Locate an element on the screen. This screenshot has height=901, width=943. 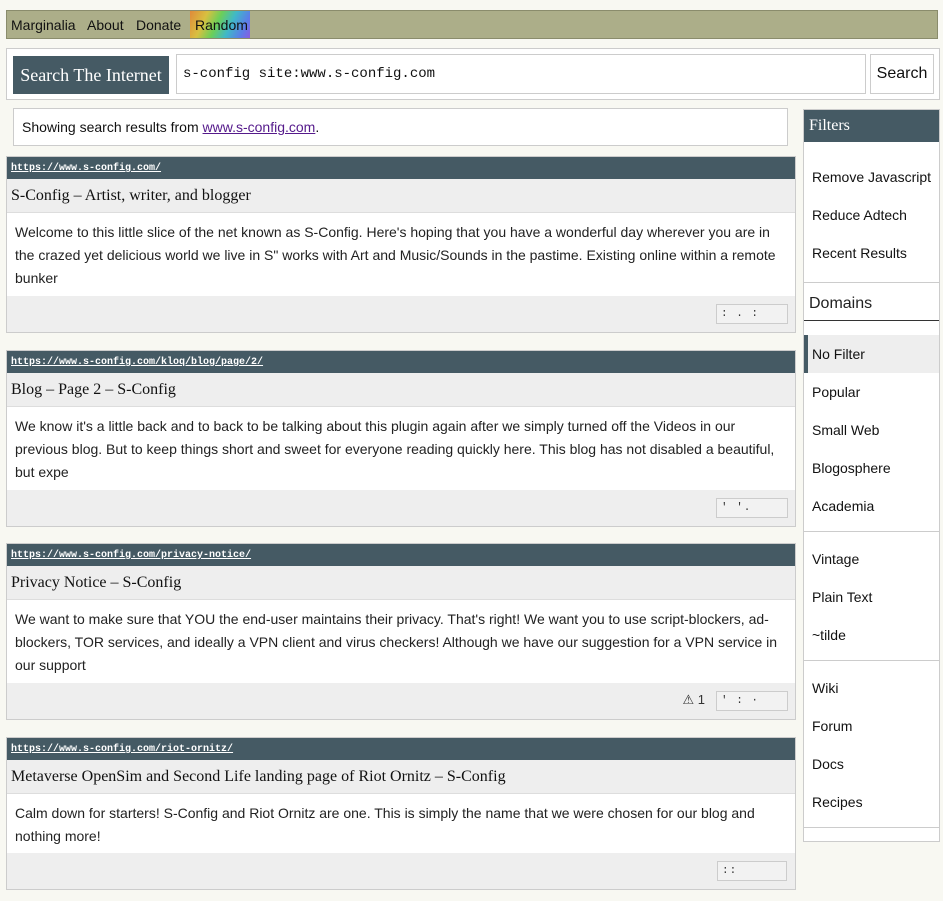
filter-remove-javascript: Remove Javascript is located at coordinates (871, 177).